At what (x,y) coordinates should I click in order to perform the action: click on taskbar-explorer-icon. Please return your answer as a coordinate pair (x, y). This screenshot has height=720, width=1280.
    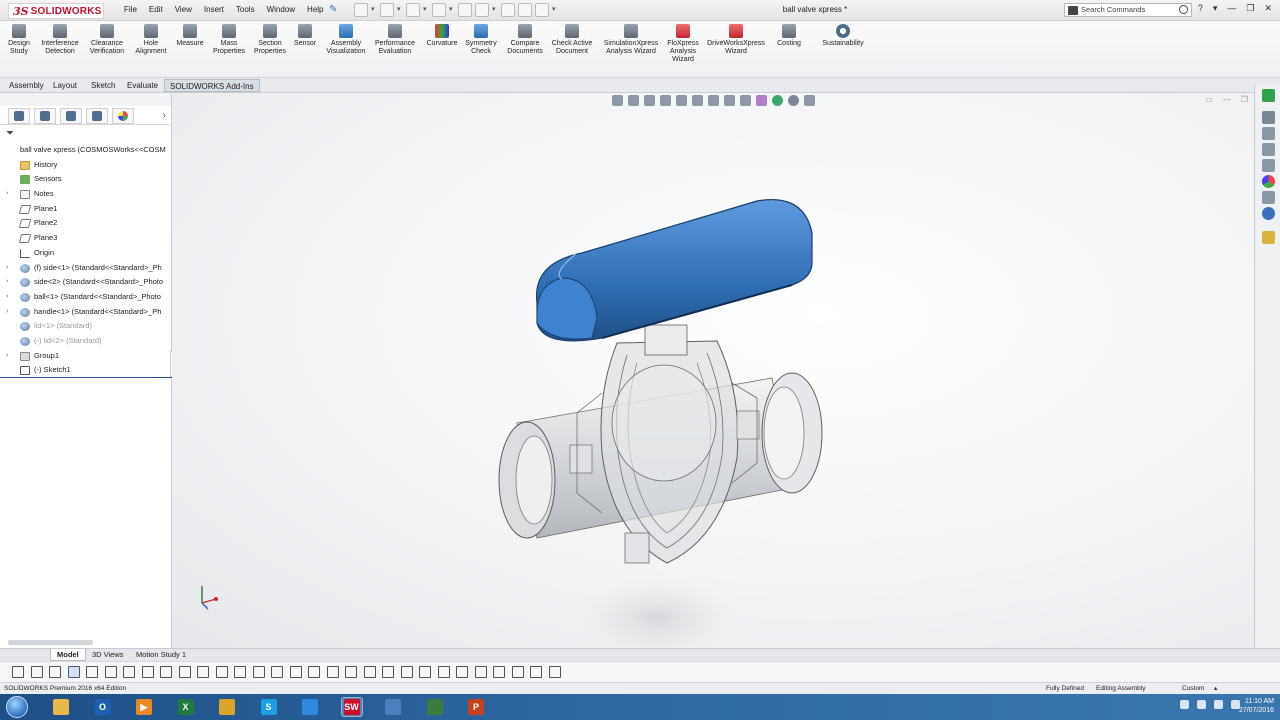
    Looking at the image, I should click on (61, 707).